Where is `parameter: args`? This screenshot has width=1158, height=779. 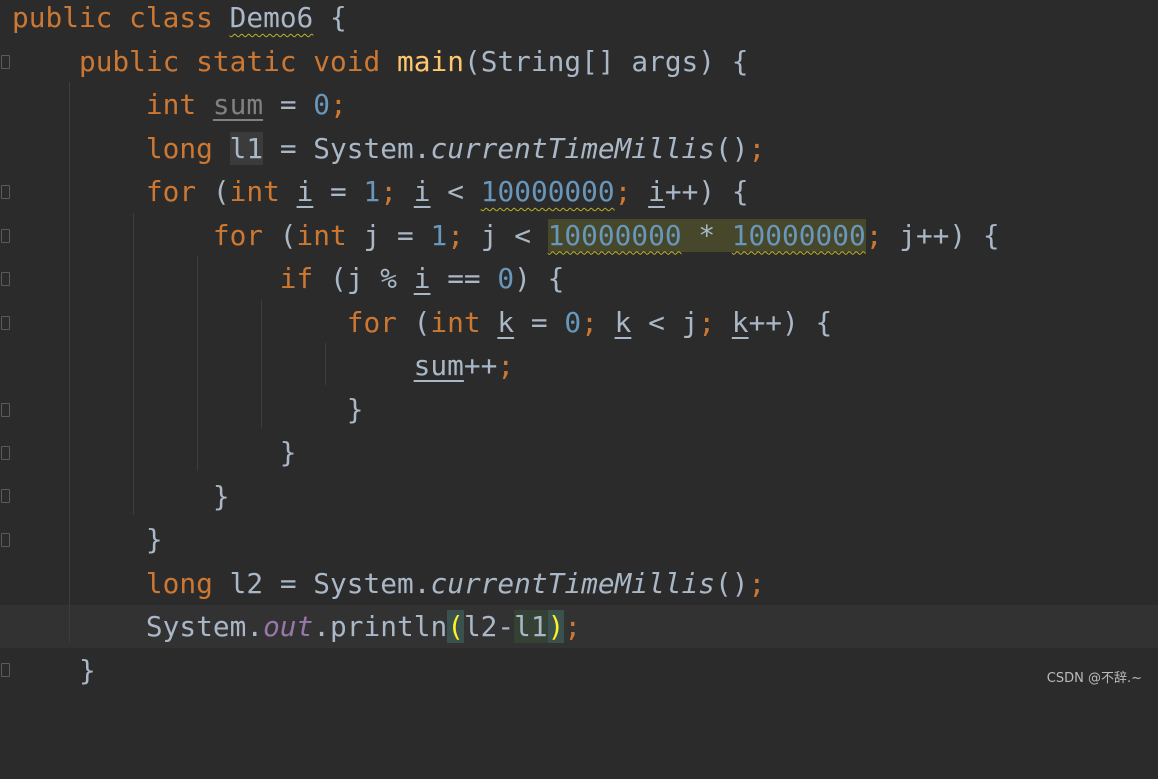
parameter: args is located at coordinates (665, 61).